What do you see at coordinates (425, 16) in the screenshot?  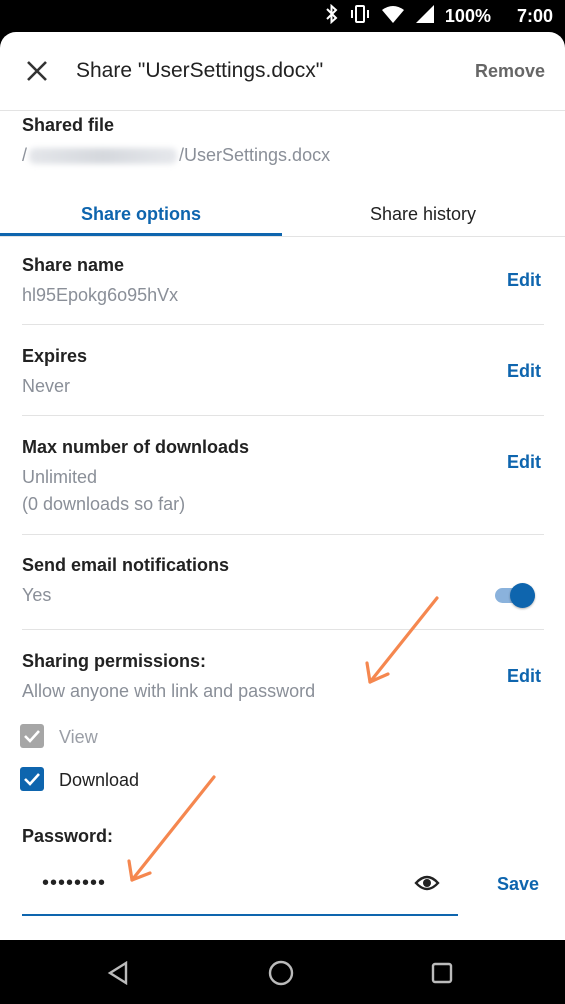 I see `signal-icon` at bounding box center [425, 16].